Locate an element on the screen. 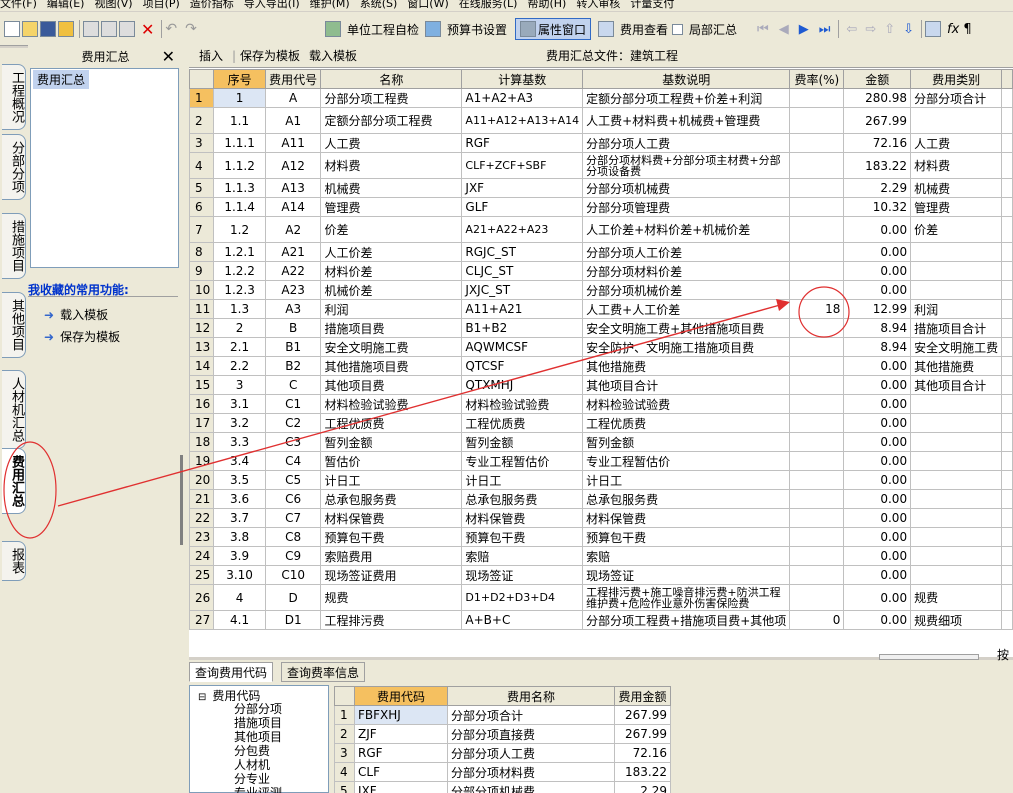 Image resolution: width=1013 pixels, height=793 pixels. cell-seq: 3.6 is located at coordinates (239, 499).